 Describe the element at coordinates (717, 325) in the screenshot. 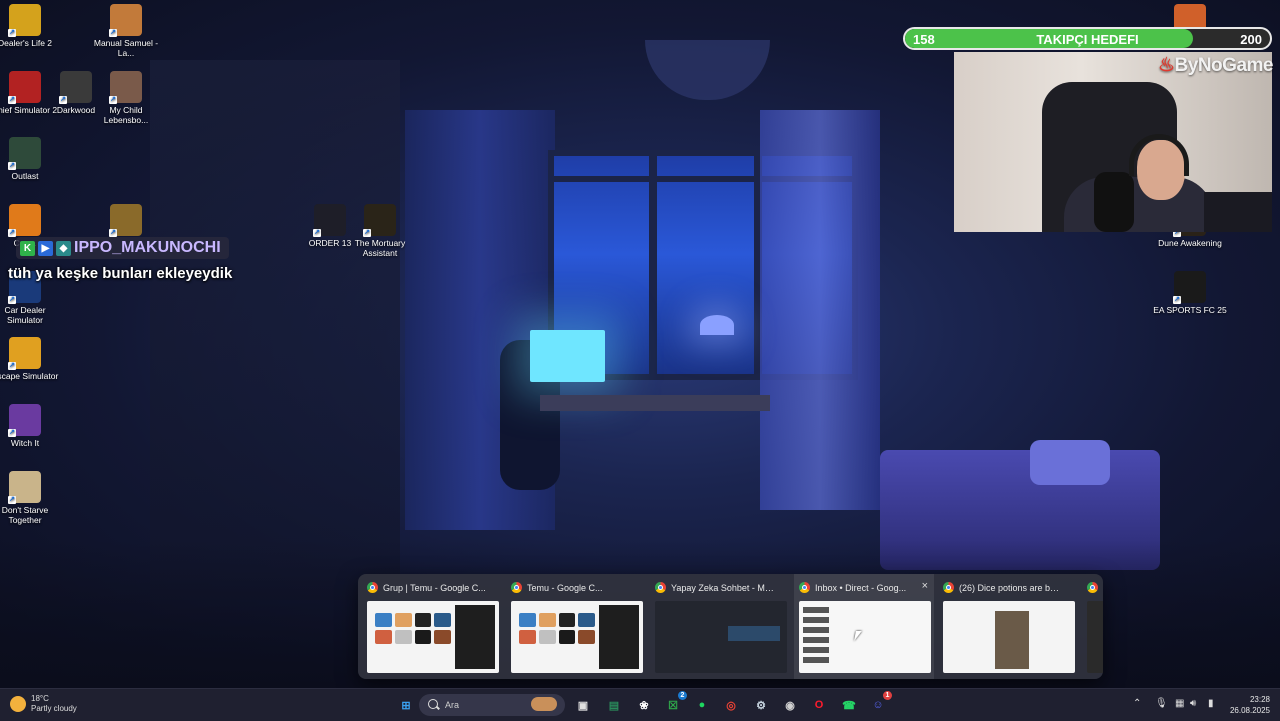

I see `wallpaper-desk-lamp` at that location.